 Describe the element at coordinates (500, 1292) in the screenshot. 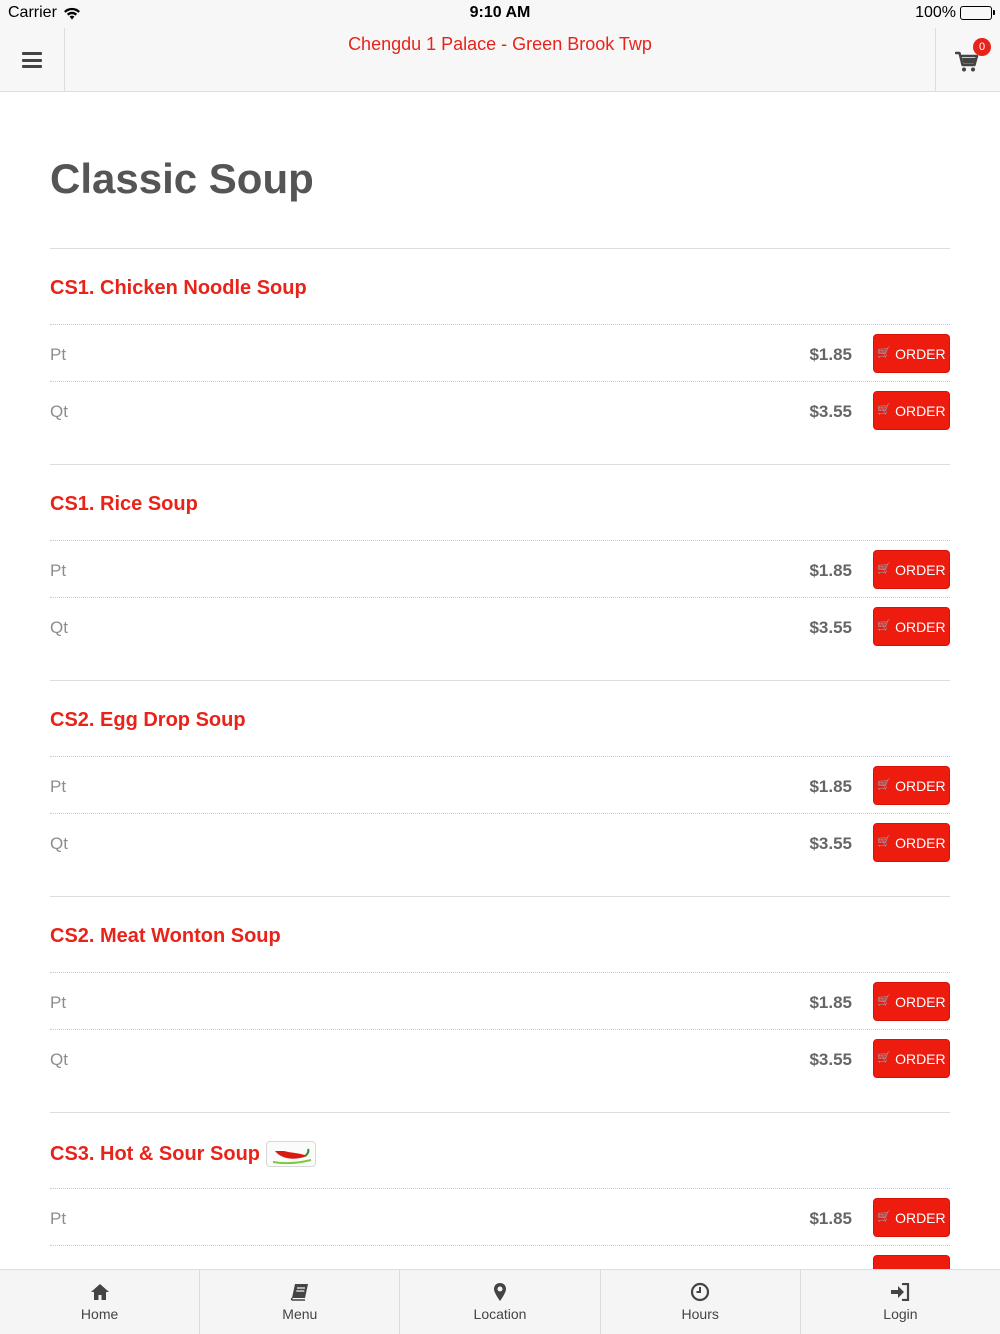

I see `map-pin-icon` at that location.